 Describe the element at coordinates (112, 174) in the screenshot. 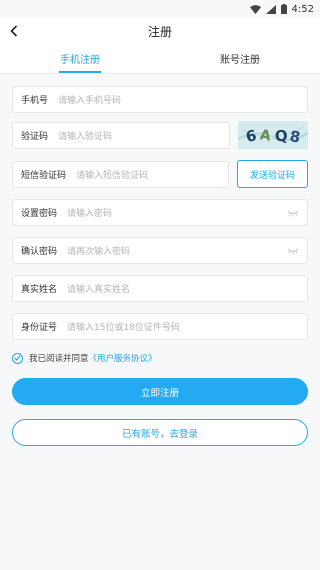

I see `sms-input: 请输入短信验证码` at that location.